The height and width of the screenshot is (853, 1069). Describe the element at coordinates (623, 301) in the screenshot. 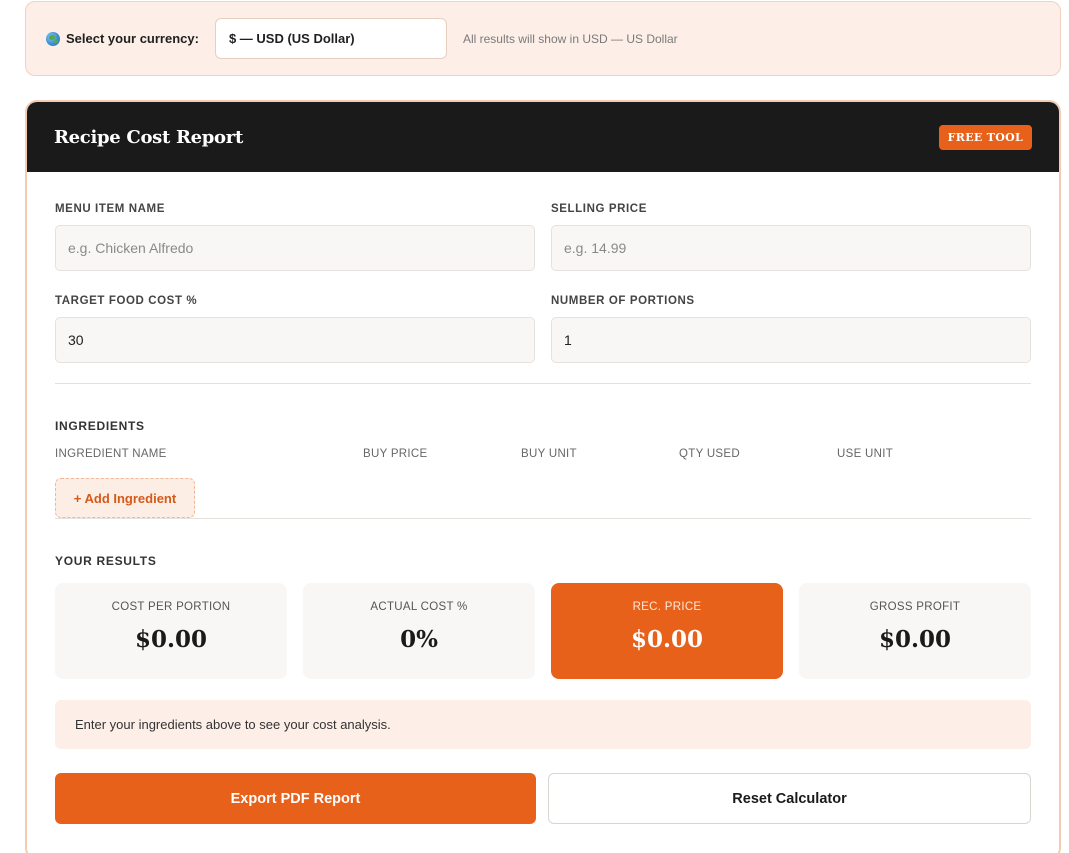

I see `portions-label: NUMBER OF PORTIONS` at that location.